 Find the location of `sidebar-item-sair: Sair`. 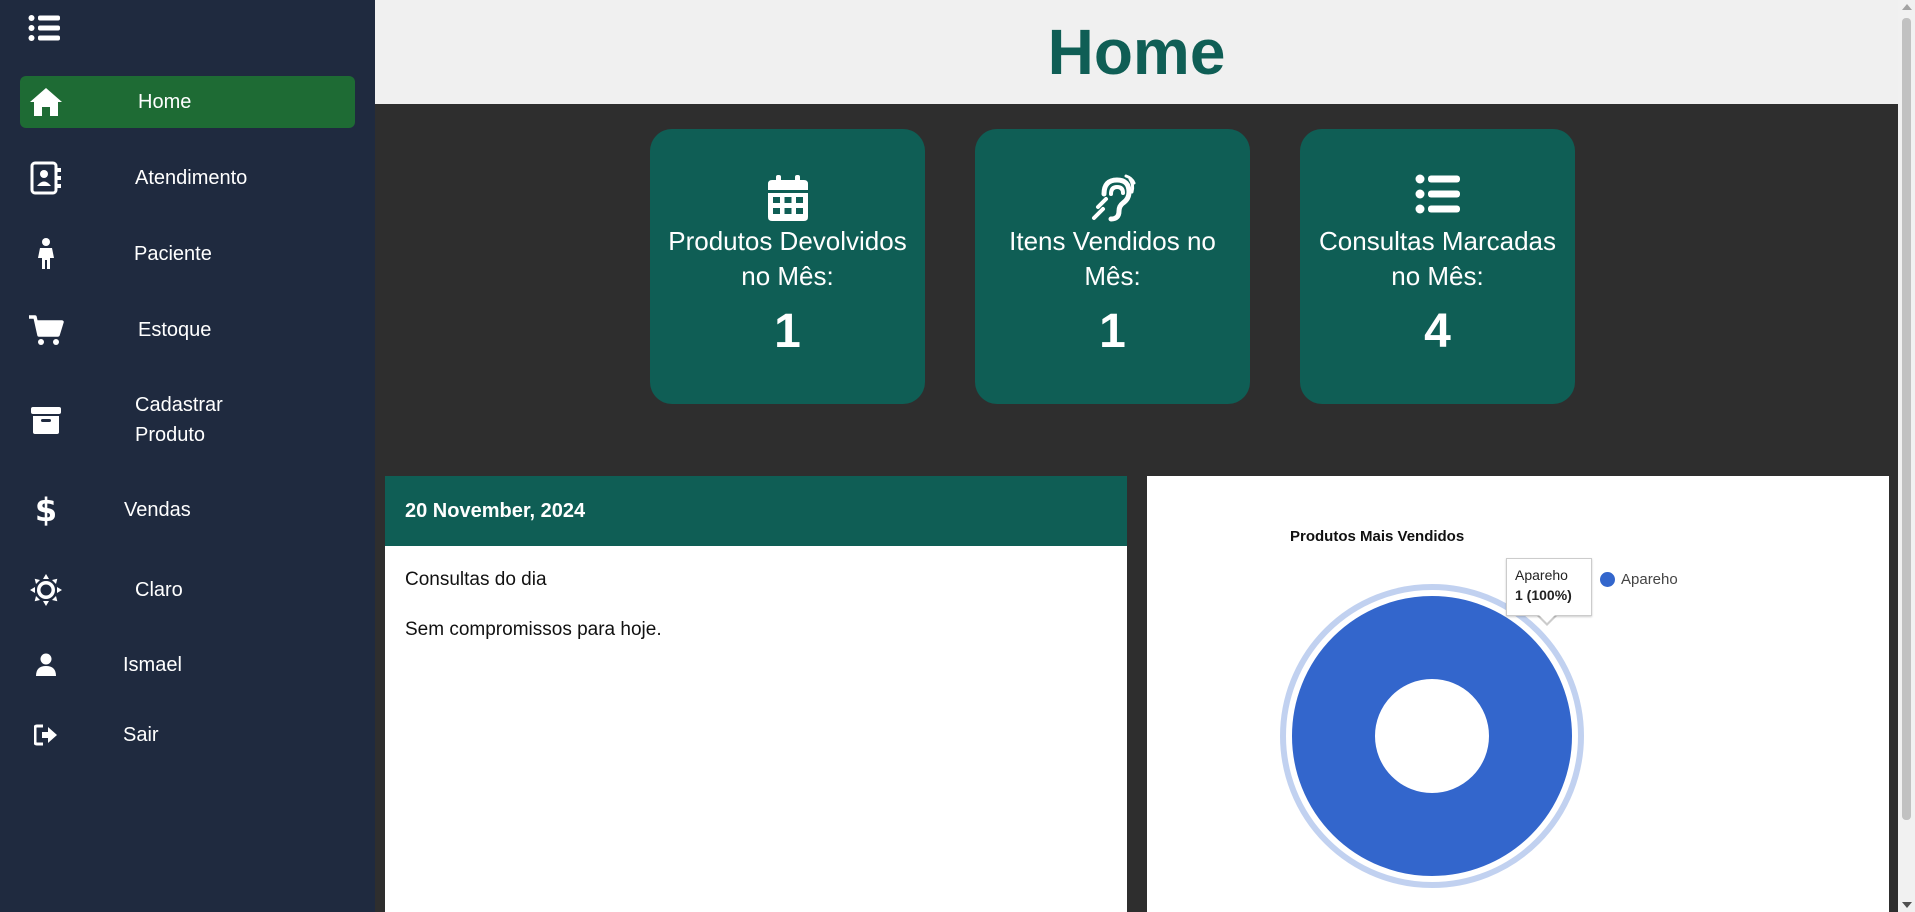

sidebar-item-sair: Sair is located at coordinates (187, 735).